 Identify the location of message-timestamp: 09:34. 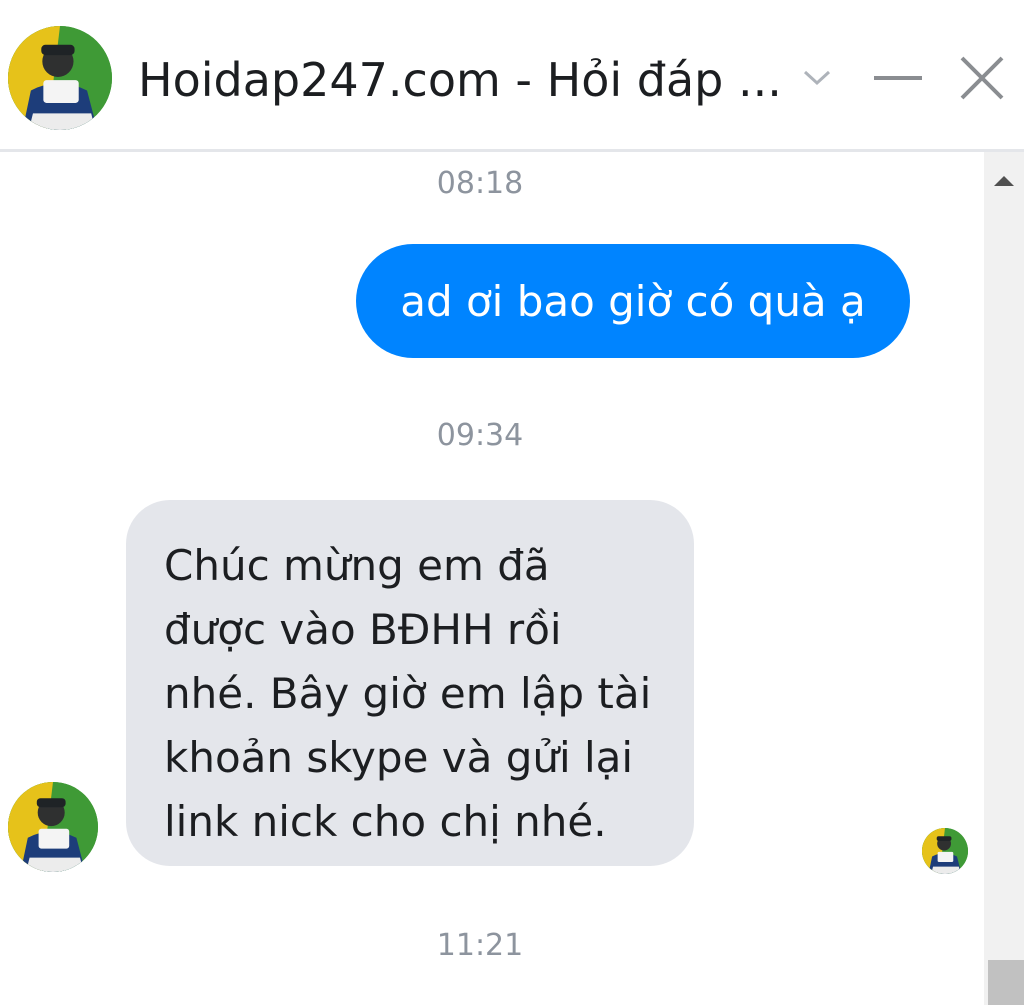
(480, 435).